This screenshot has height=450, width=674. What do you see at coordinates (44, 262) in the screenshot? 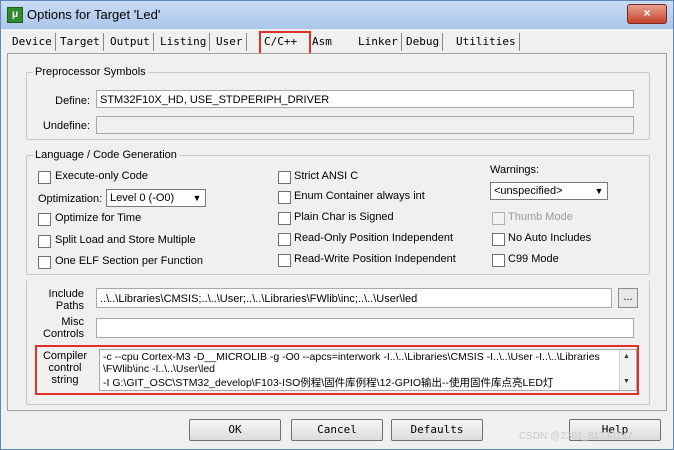
I see `one-elf-checkbox` at bounding box center [44, 262].